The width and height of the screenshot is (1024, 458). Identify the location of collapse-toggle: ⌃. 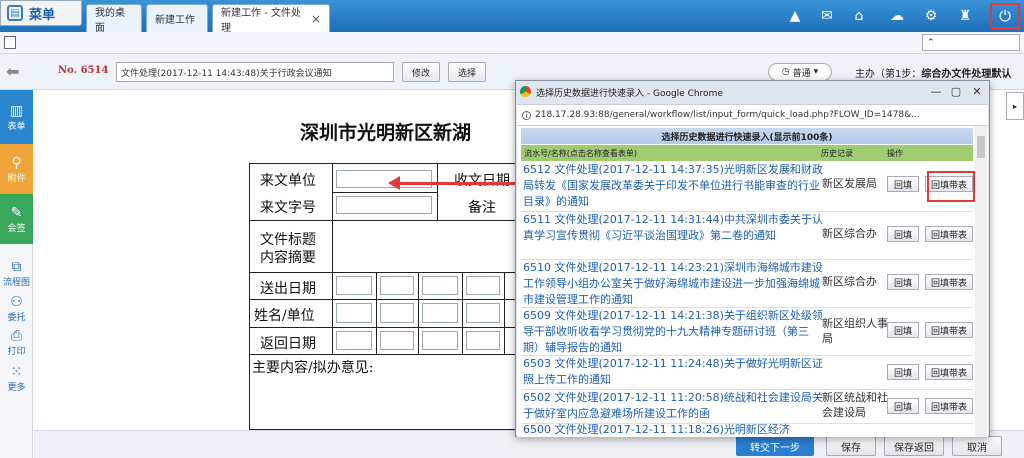
(971, 42).